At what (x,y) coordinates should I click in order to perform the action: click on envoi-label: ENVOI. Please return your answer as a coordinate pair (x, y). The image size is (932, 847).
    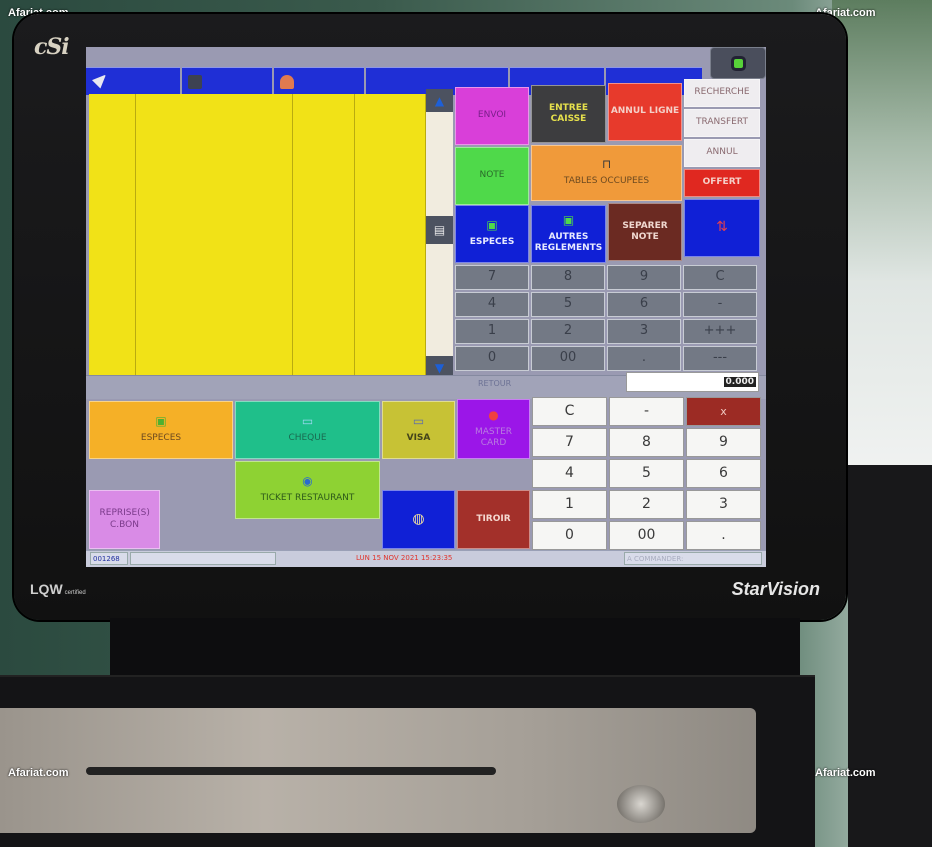
    Looking at the image, I should click on (492, 115).